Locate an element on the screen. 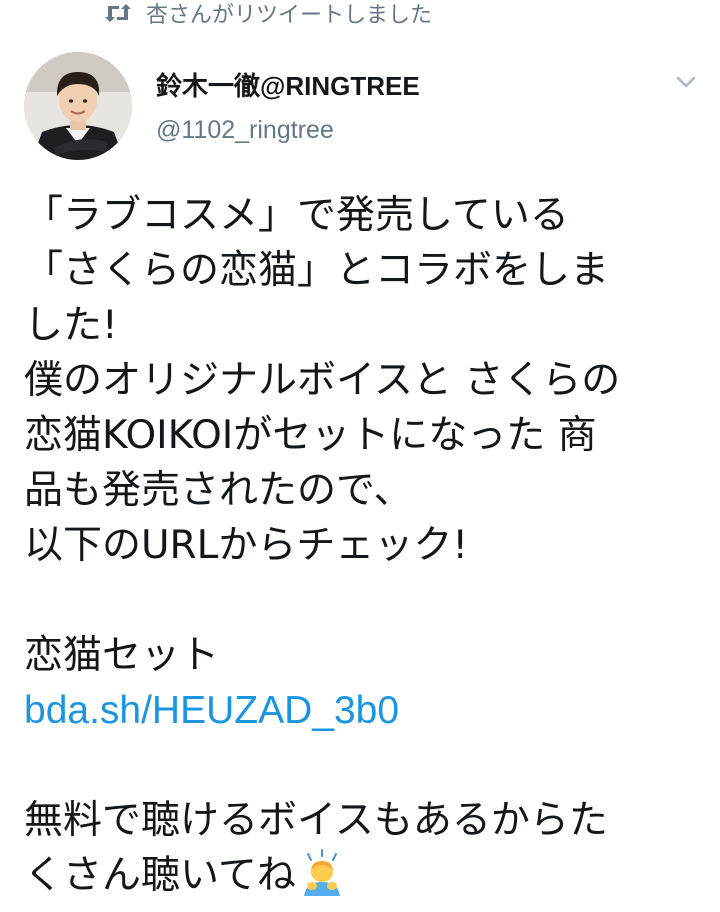  author-handle: @1102_ringtree is located at coordinates (245, 130).